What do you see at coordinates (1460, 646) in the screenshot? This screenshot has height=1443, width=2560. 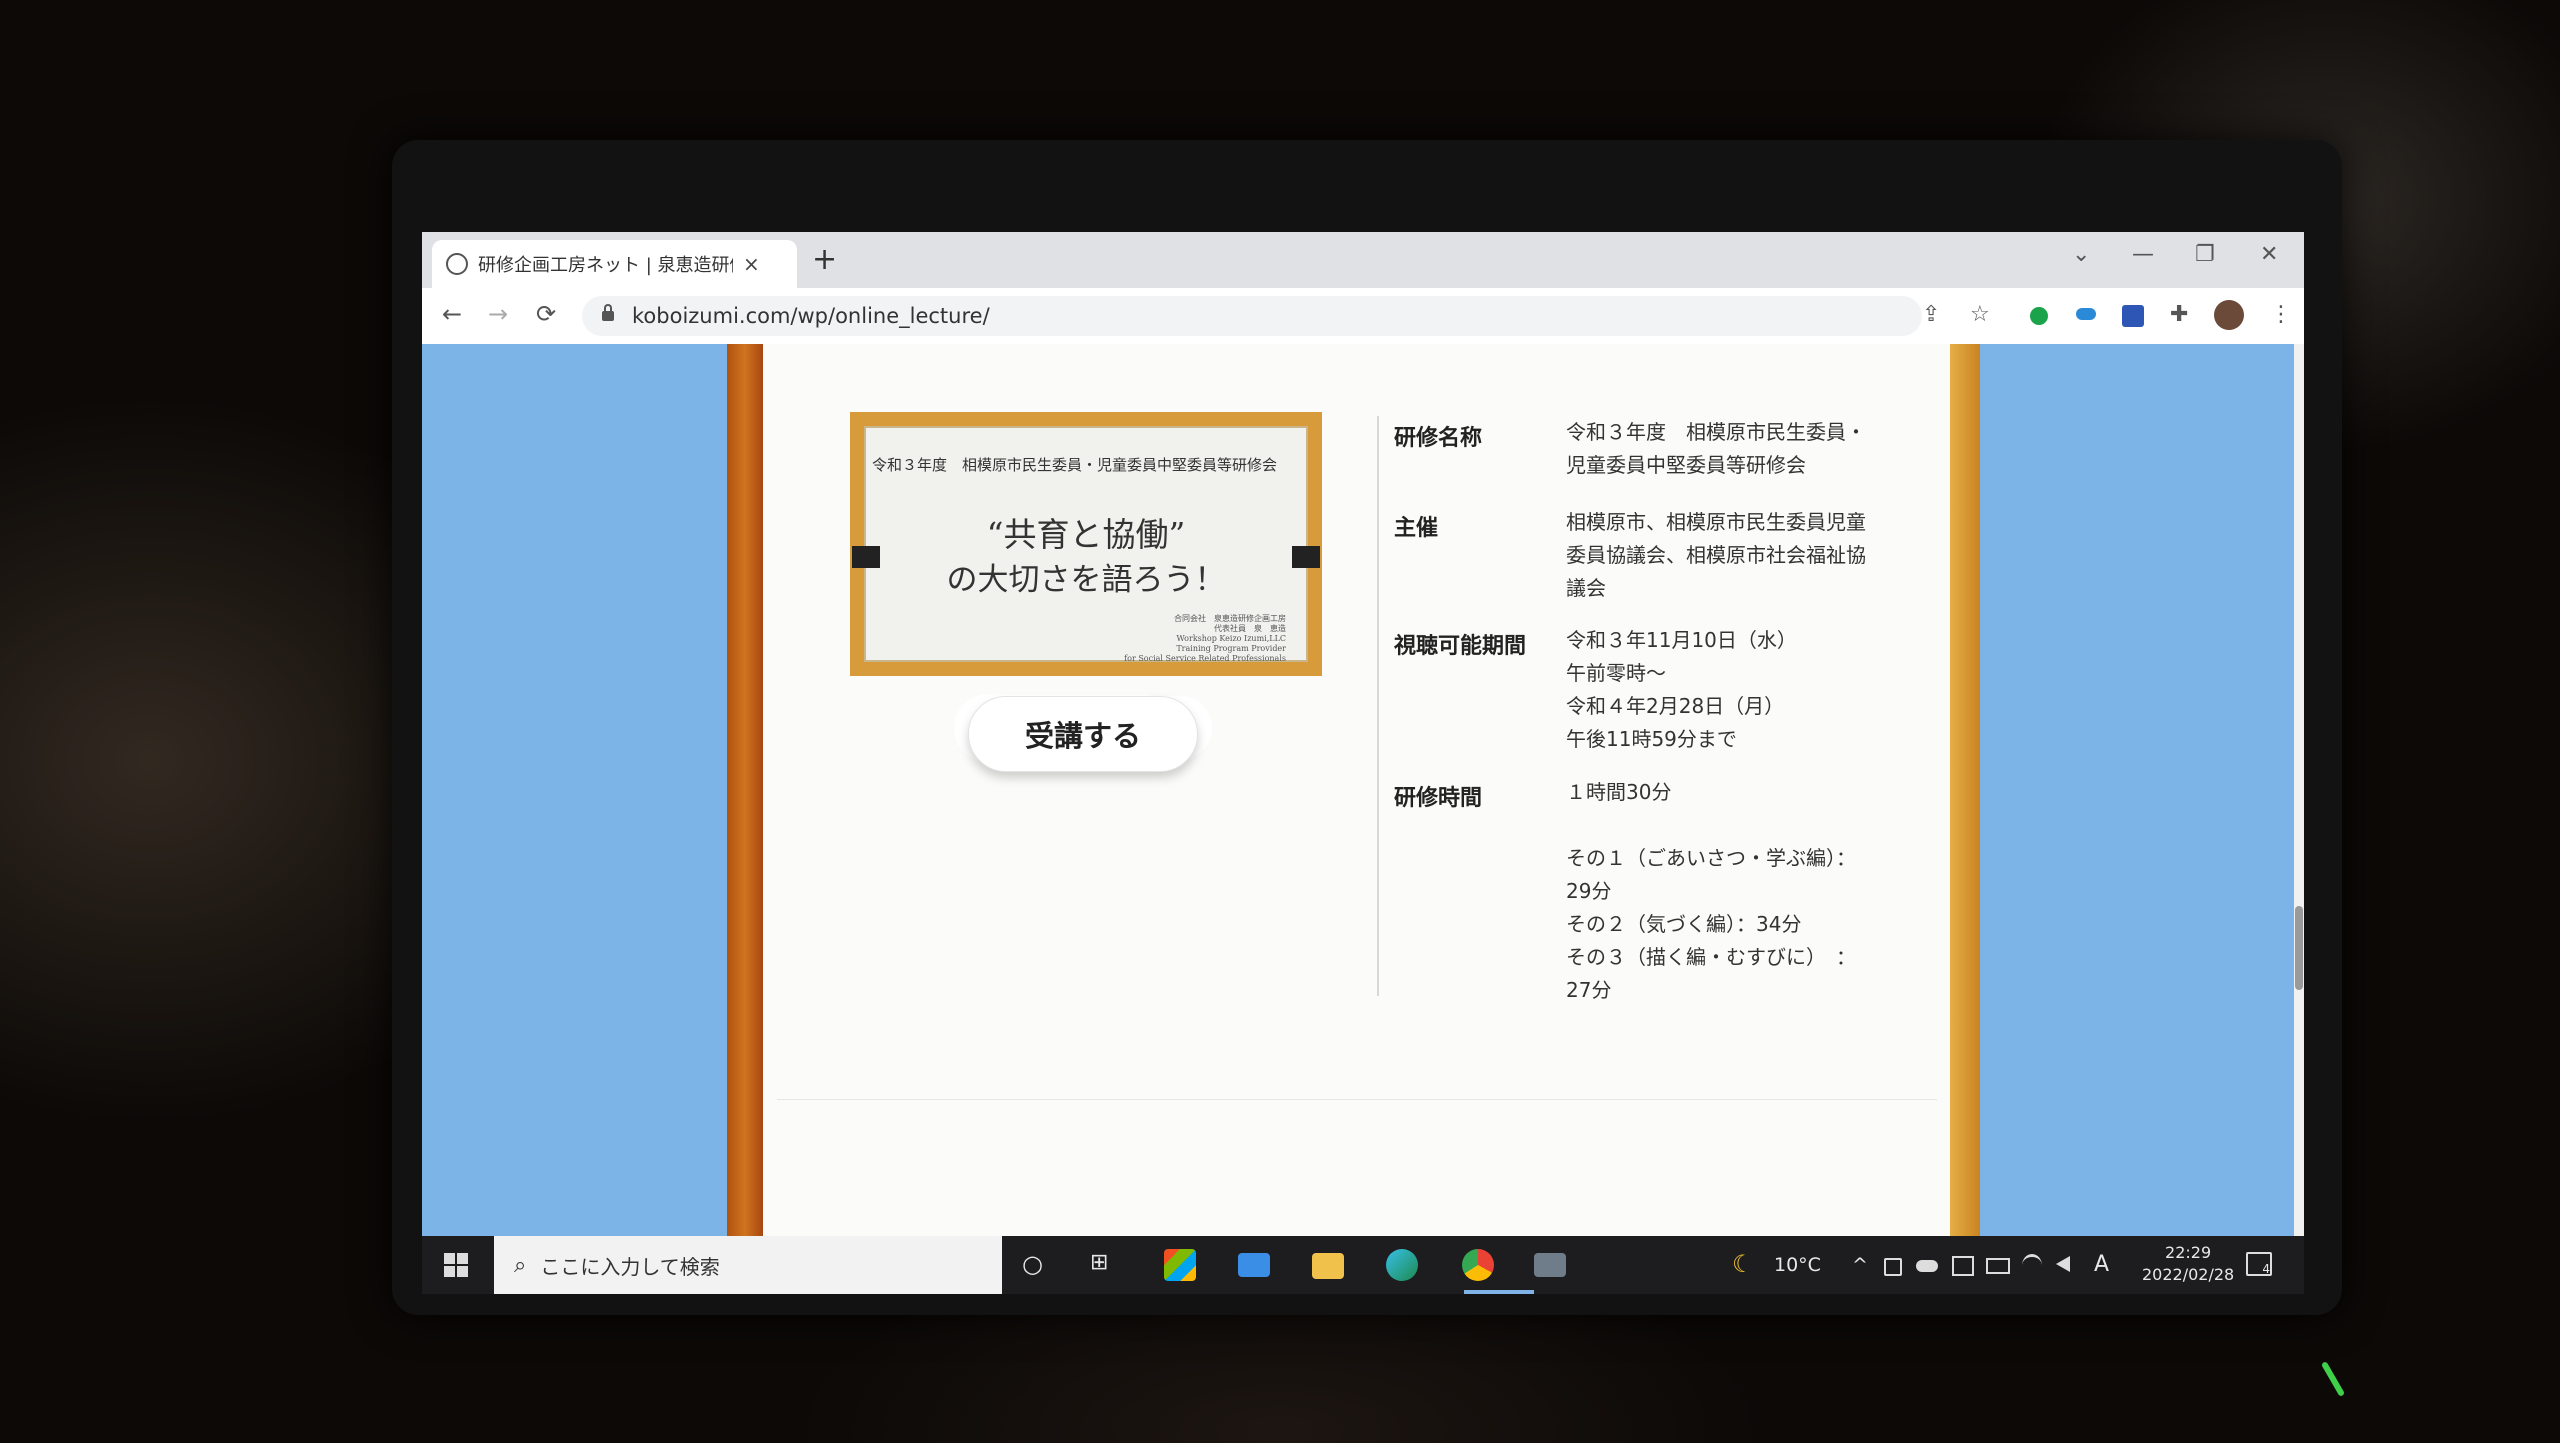 I see `info-label-viewing-period: 視聴可能期間` at bounding box center [1460, 646].